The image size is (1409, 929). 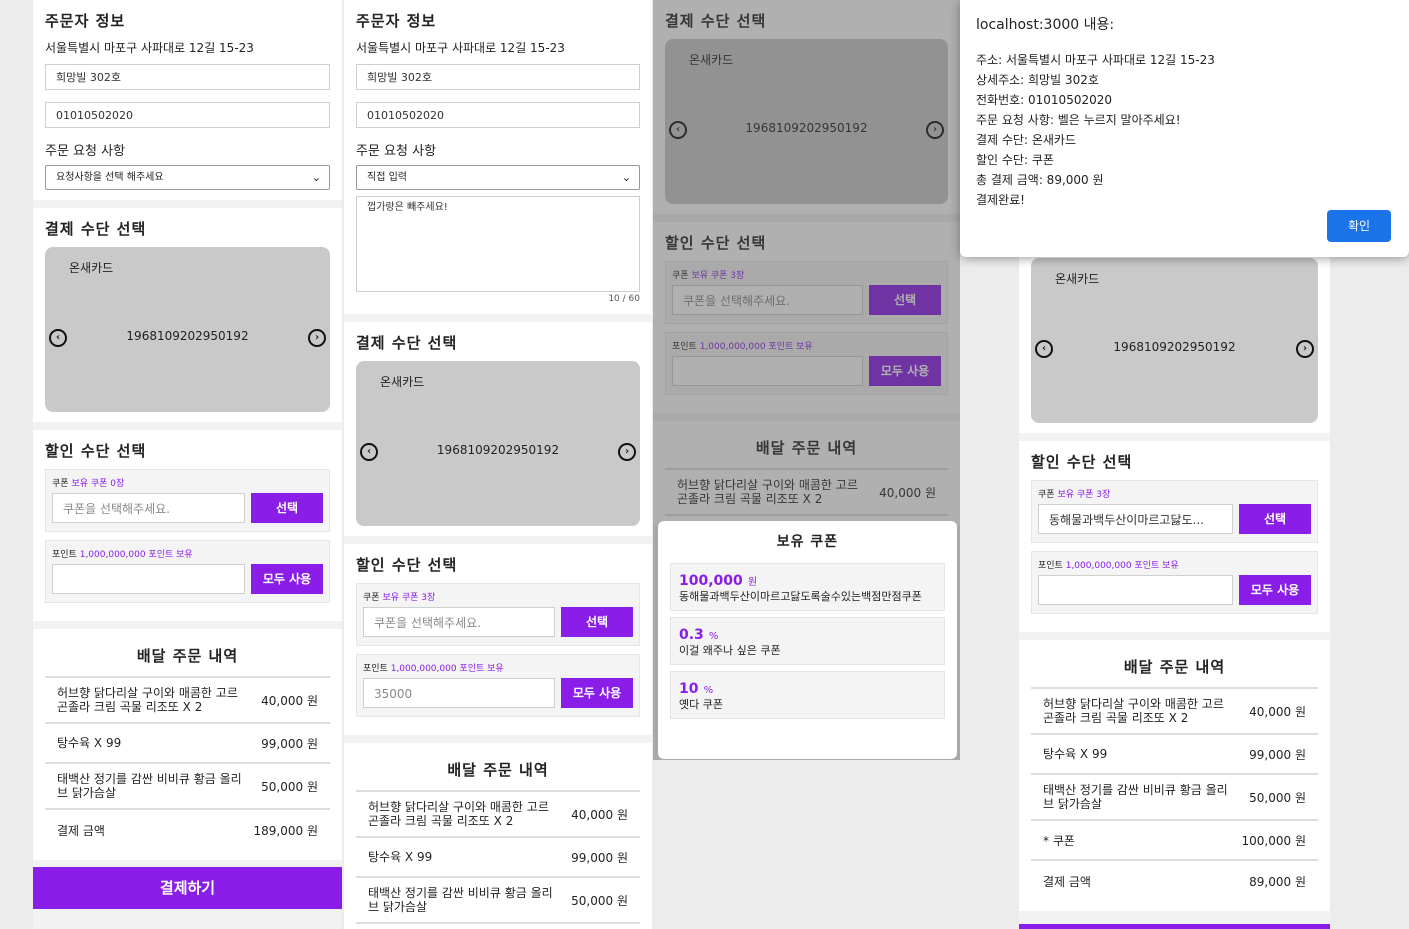 I want to click on request-select-value: 요청사항을 선택 해주세요, so click(x=110, y=177).